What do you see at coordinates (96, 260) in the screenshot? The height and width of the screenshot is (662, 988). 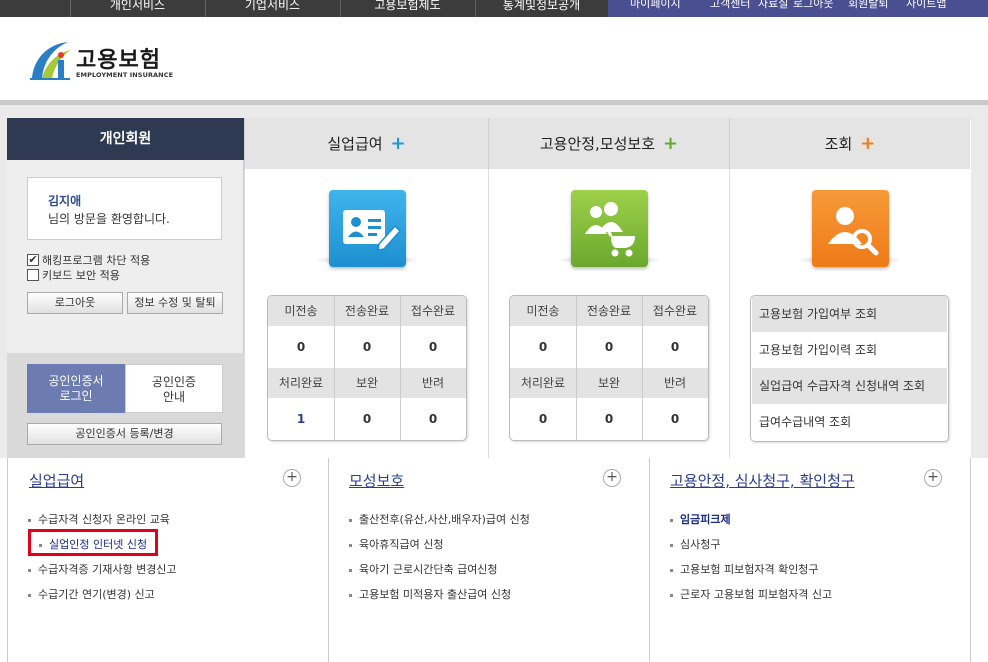 I see `hacking-block-label: 해킹프로그램 차단 적용` at bounding box center [96, 260].